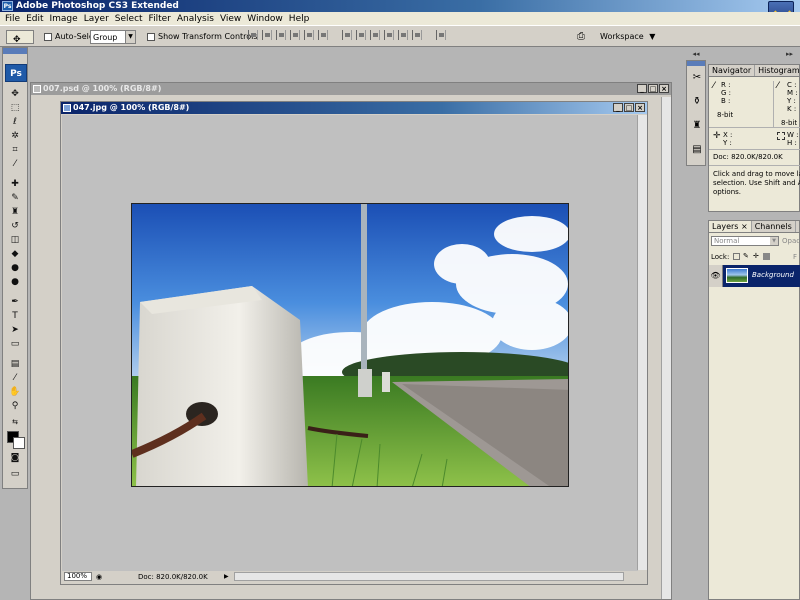  I want to click on swap-colors-icon: ⇆, so click(15, 422).